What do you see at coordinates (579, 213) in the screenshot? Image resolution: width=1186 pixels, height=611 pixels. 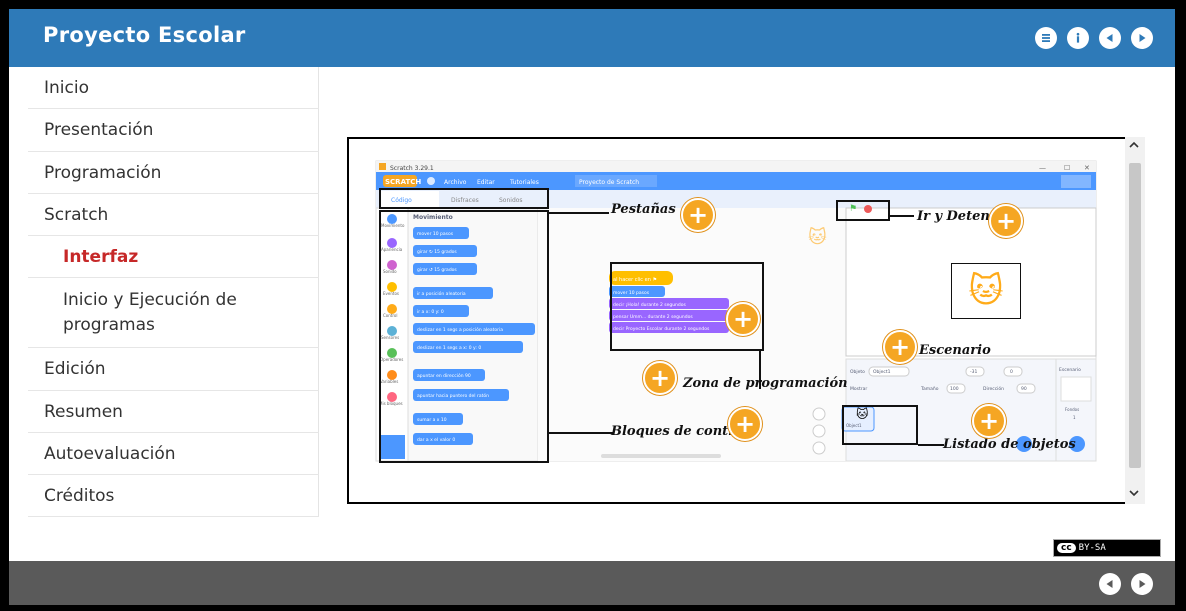 I see `tabs-leader-line` at bounding box center [579, 213].